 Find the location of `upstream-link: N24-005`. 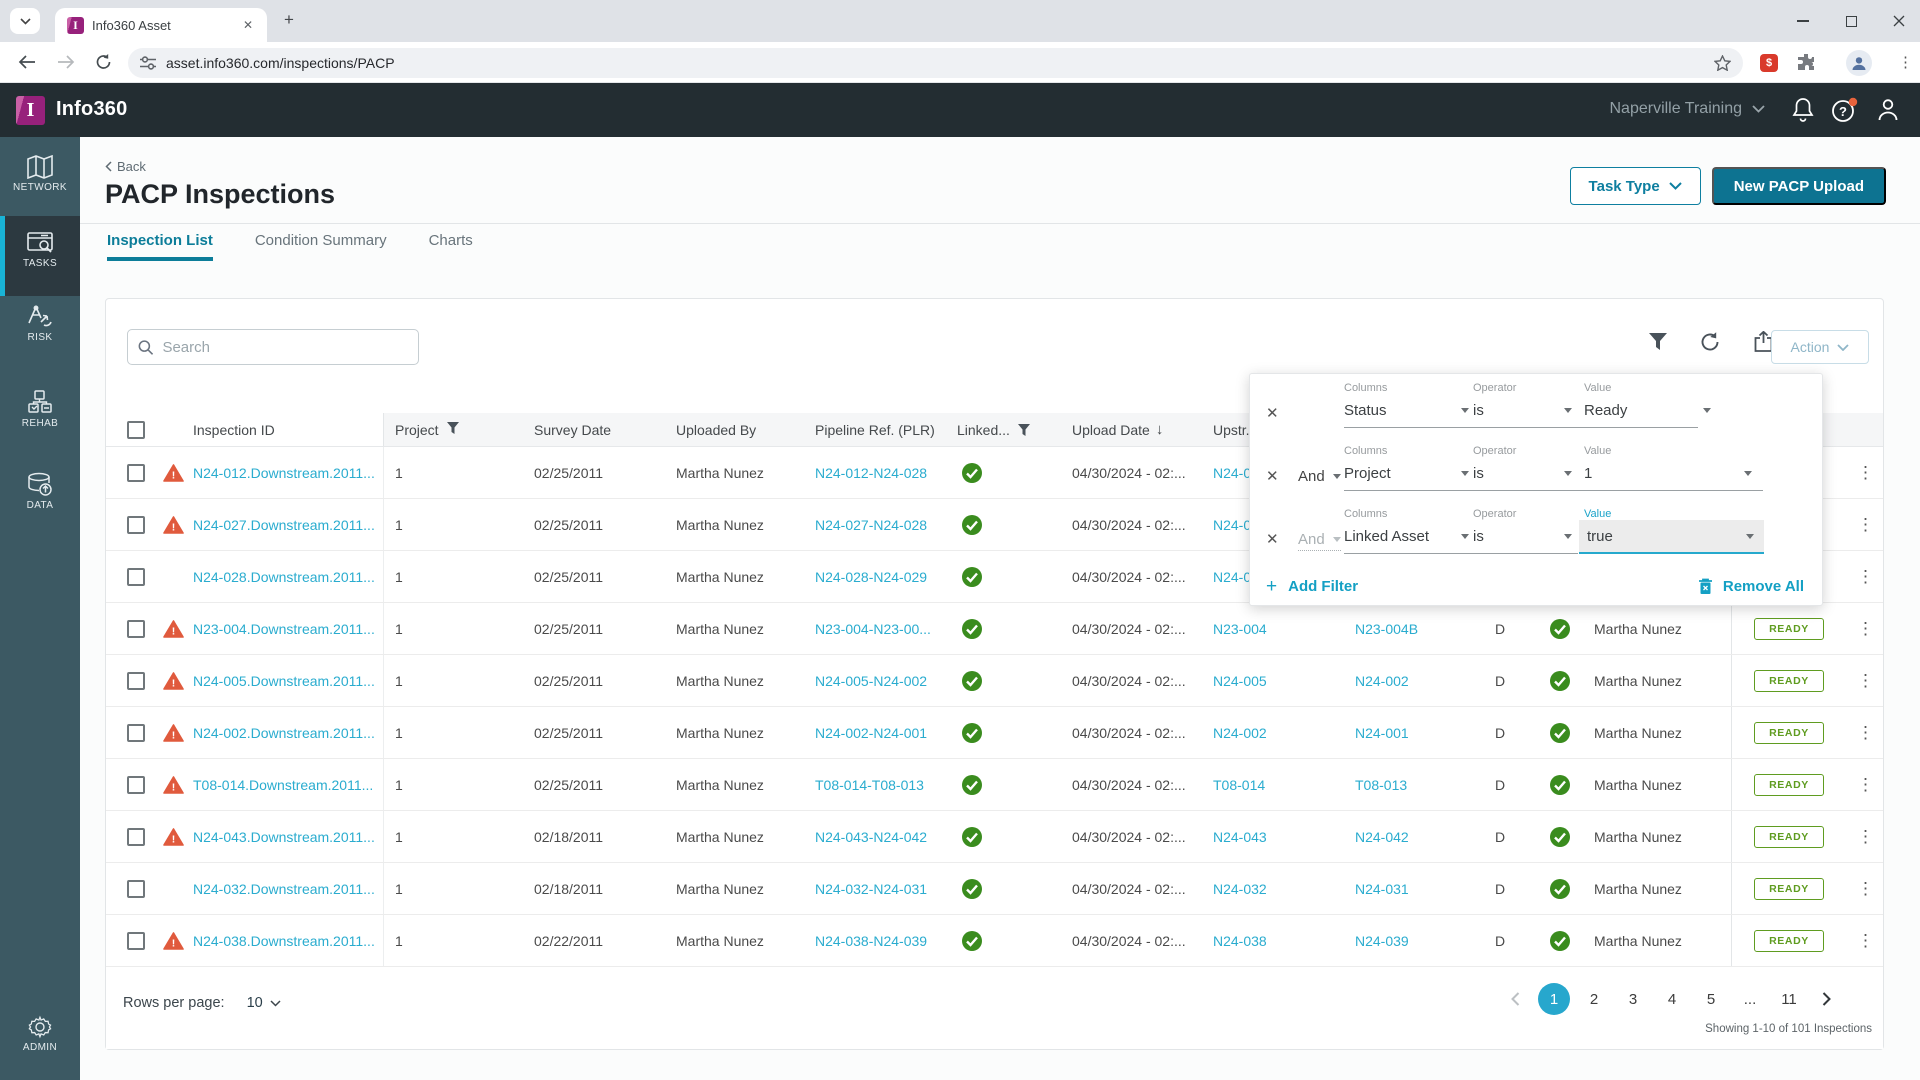

upstream-link: N24-005 is located at coordinates (1240, 681).